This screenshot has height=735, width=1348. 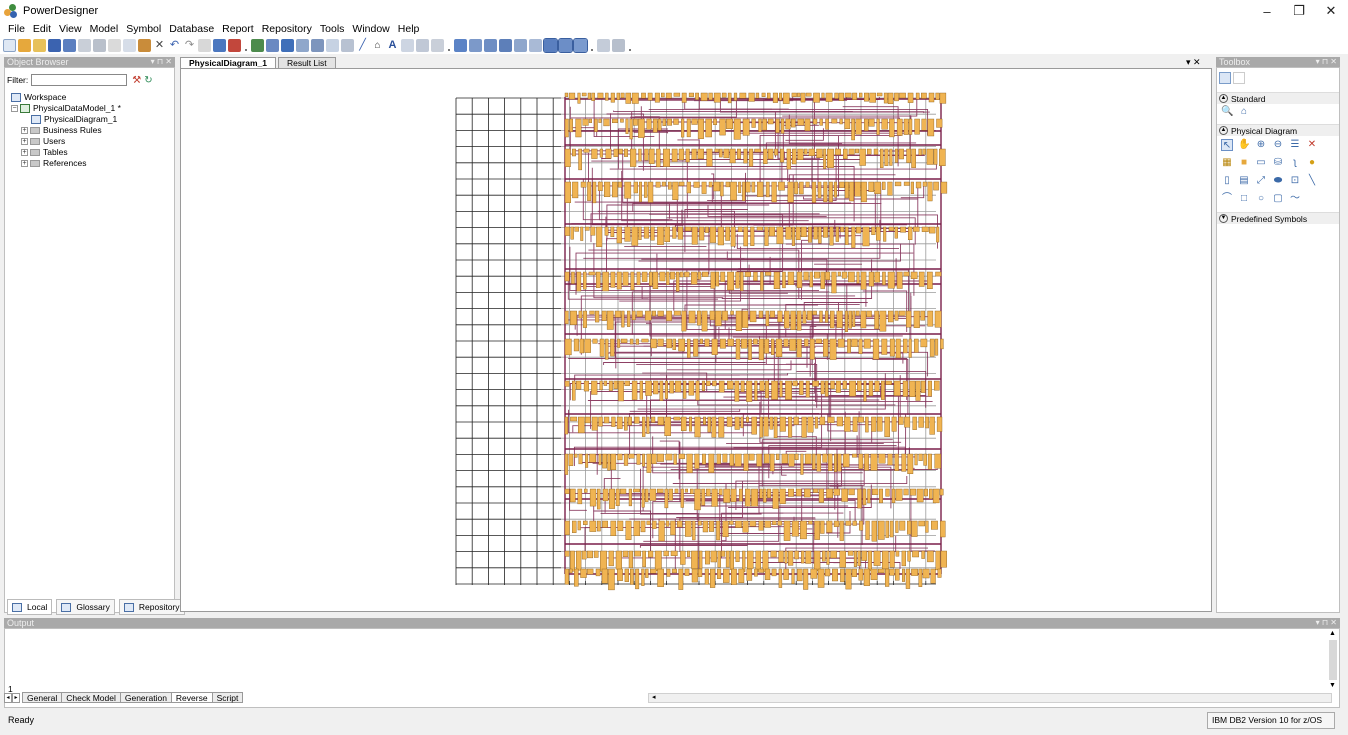 What do you see at coordinates (475, 45) in the screenshot?
I see `zoom-out-icon` at bounding box center [475, 45].